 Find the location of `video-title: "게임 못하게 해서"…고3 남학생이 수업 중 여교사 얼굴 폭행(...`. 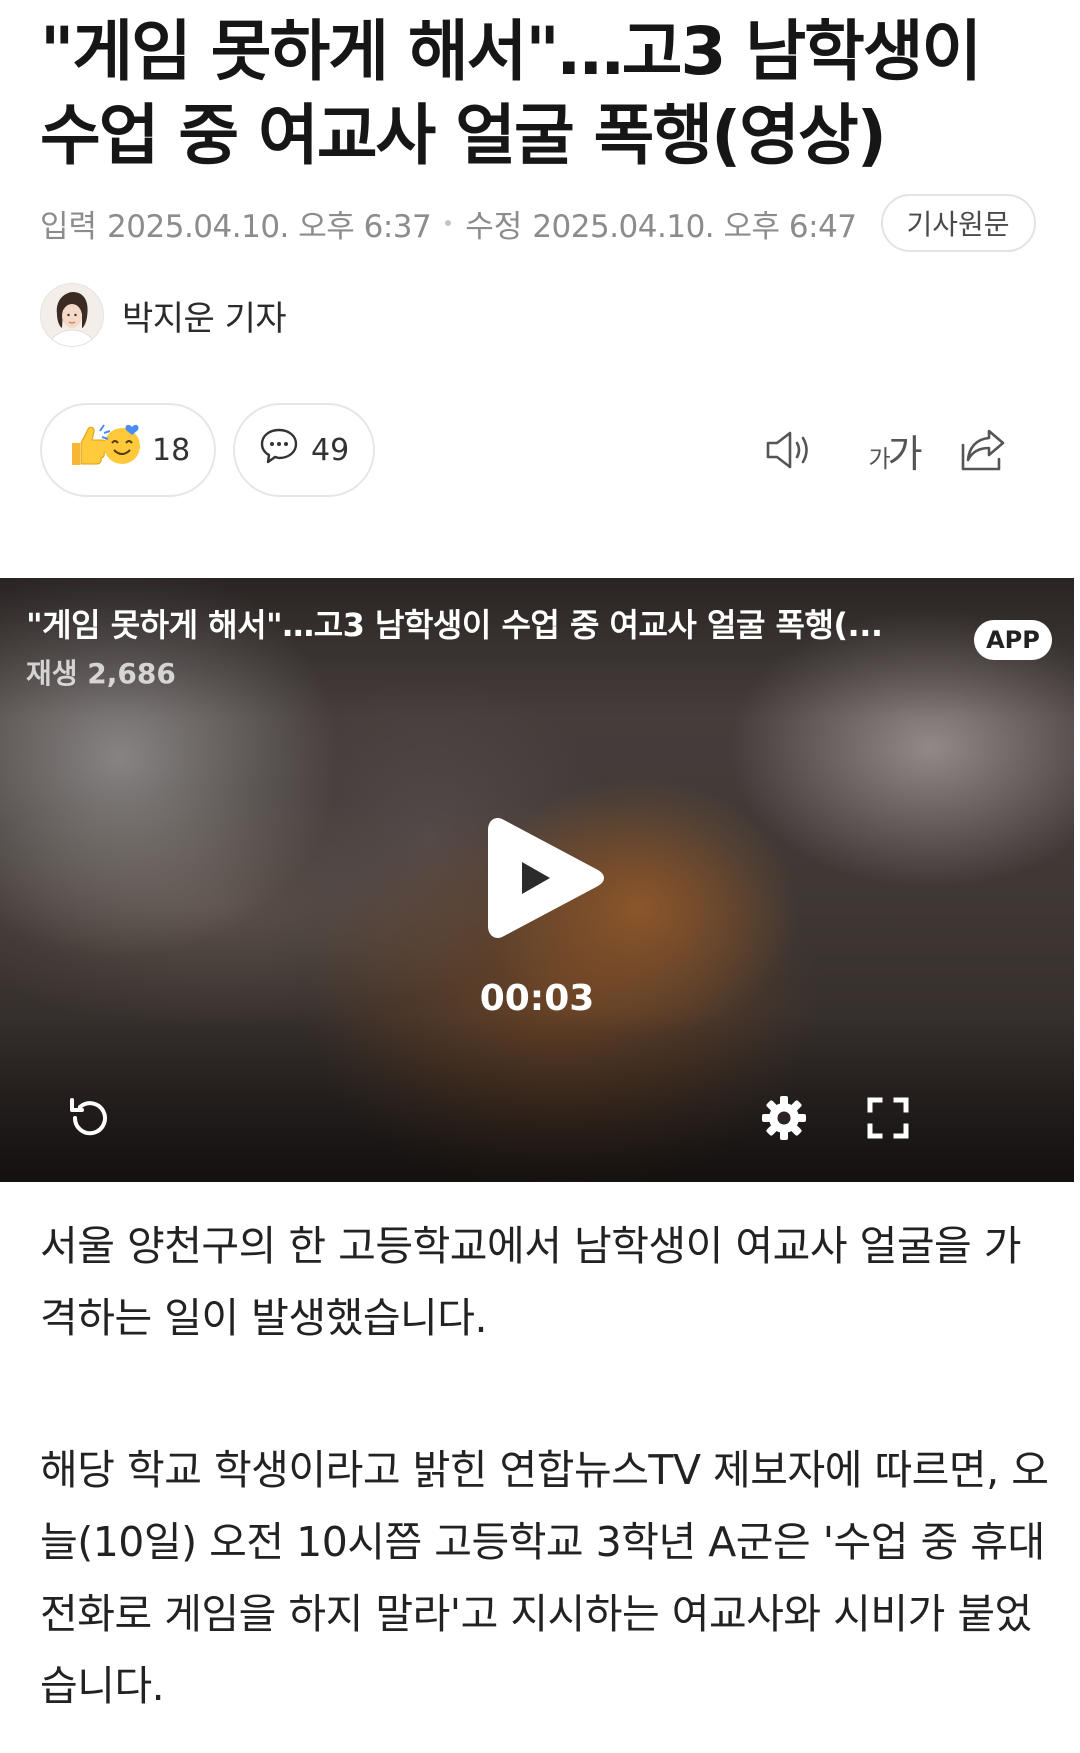

video-title: "게임 못하게 해서"…고3 남학생이 수업 중 여교사 얼굴 폭행(... is located at coordinates (454, 625).